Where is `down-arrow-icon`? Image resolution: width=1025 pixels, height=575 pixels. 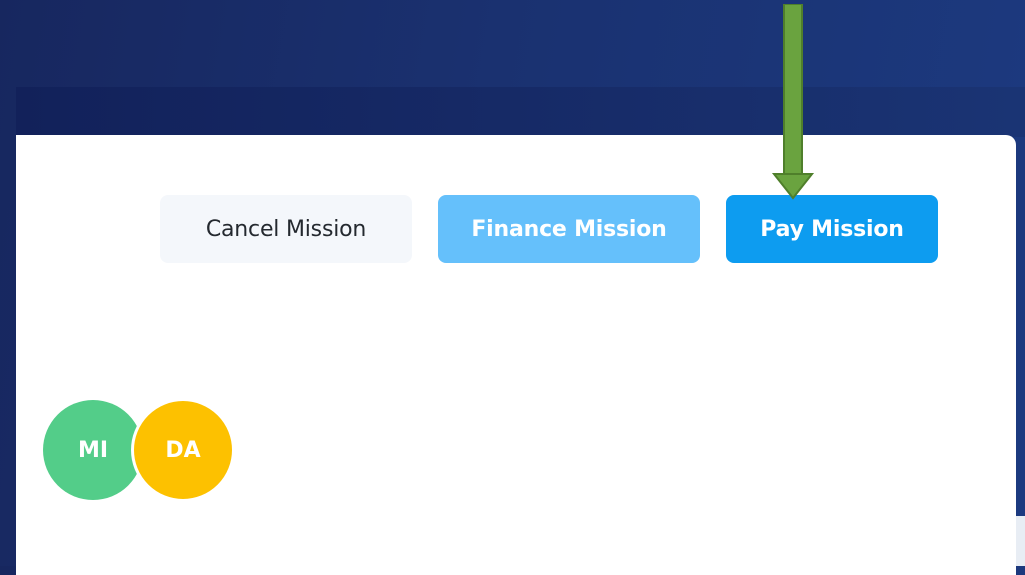
down-arrow-icon is located at coordinates (793, 102).